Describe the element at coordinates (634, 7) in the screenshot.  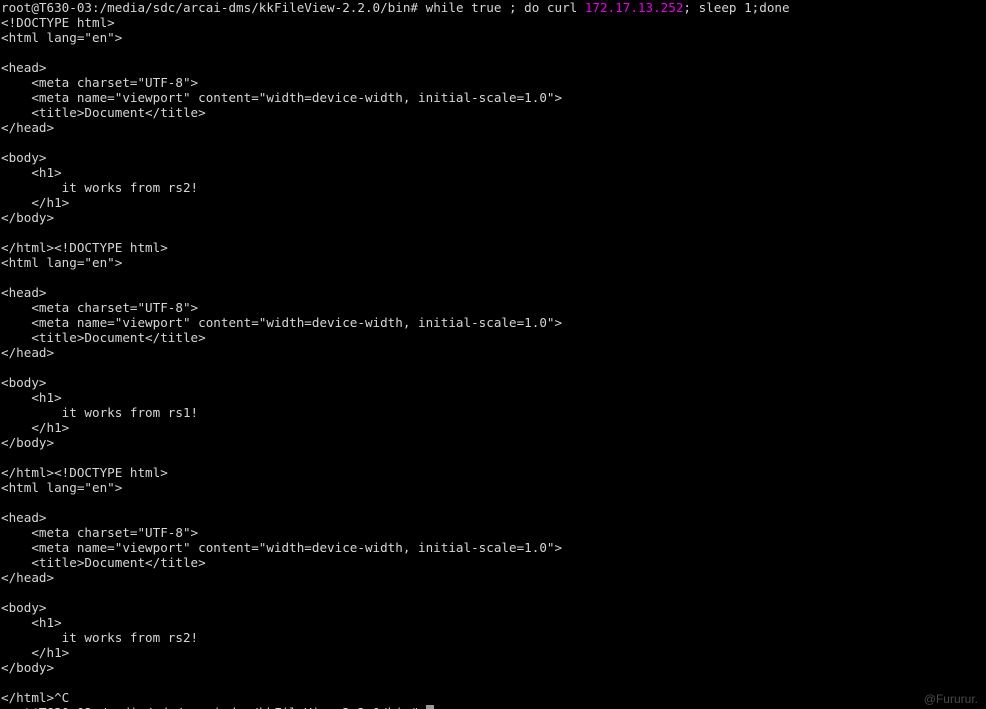
I see `prompt-ip-address: 172.17.13.252` at that location.